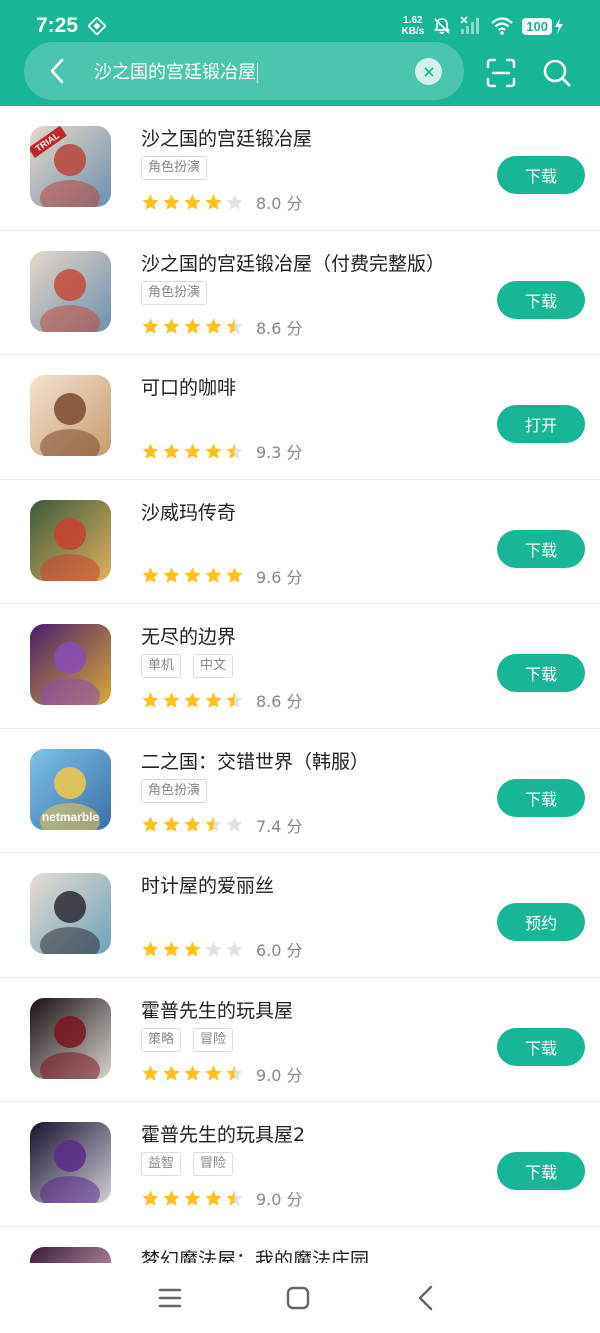  Describe the element at coordinates (223, 1135) in the screenshot. I see `app-name: 霍普先生的玩具屋2` at that location.